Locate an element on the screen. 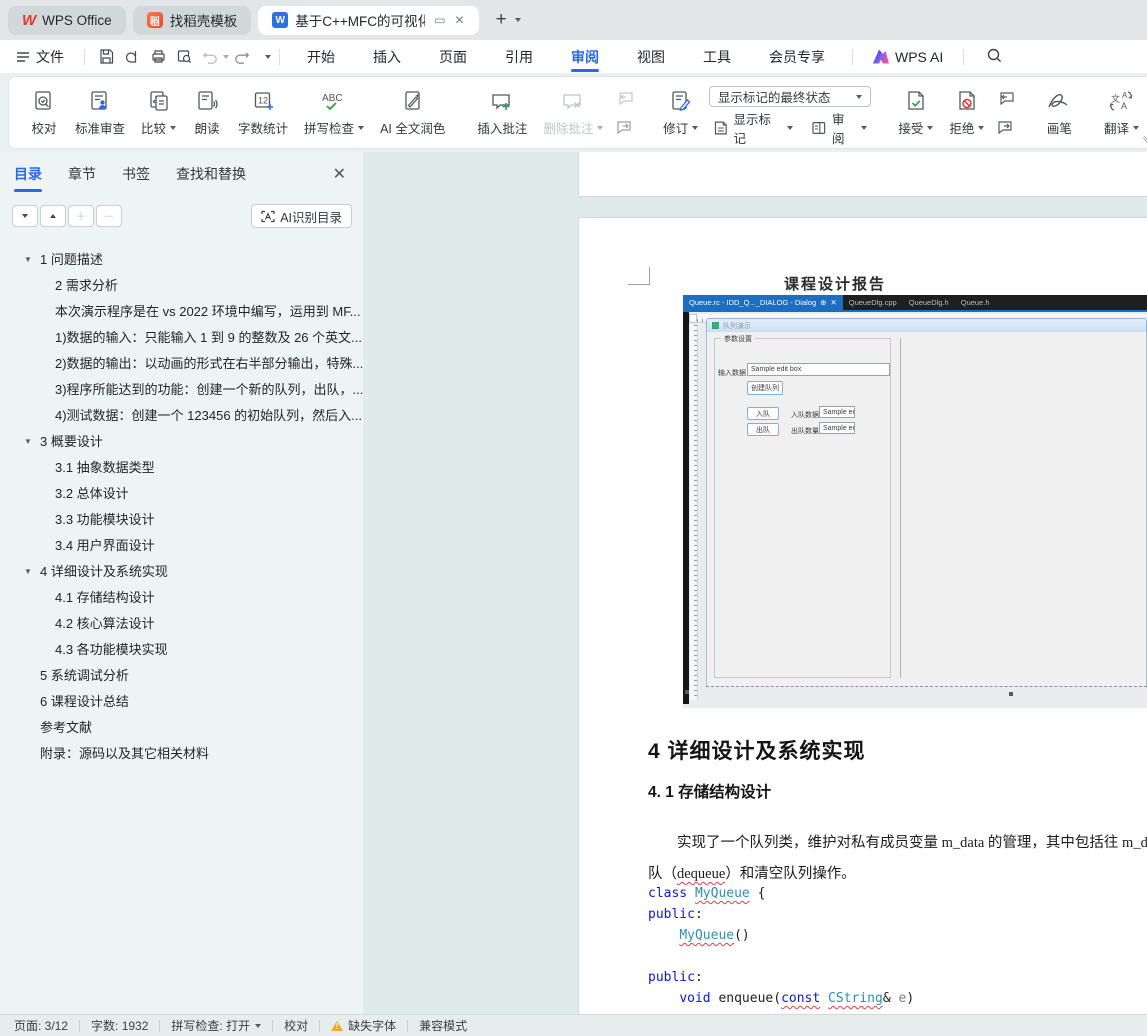  sidebar-tab-查找和替换: 查找和替换 is located at coordinates (211, 174).